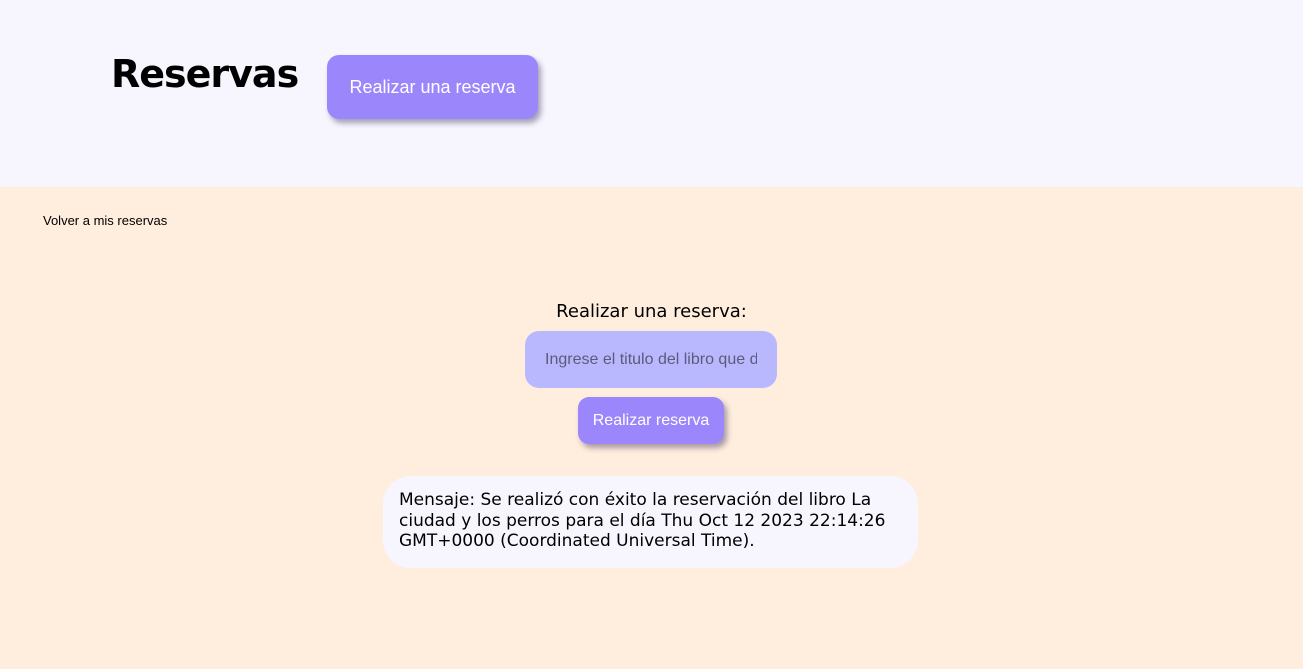  I want to click on page-title: Reservas, so click(205, 74).